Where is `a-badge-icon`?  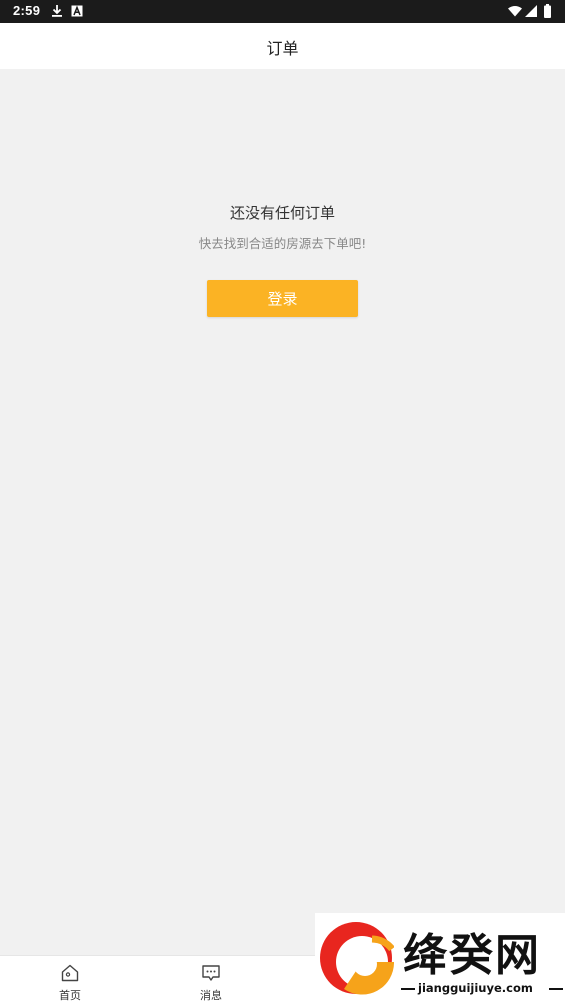 a-badge-icon is located at coordinates (77, 11).